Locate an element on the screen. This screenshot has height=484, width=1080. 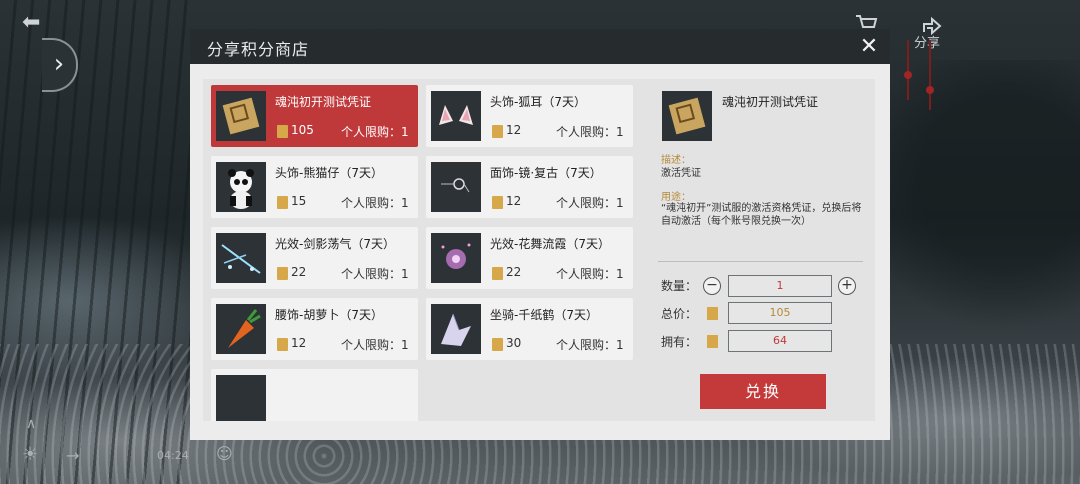
owned-points-value: 64 is located at coordinates (780, 341).